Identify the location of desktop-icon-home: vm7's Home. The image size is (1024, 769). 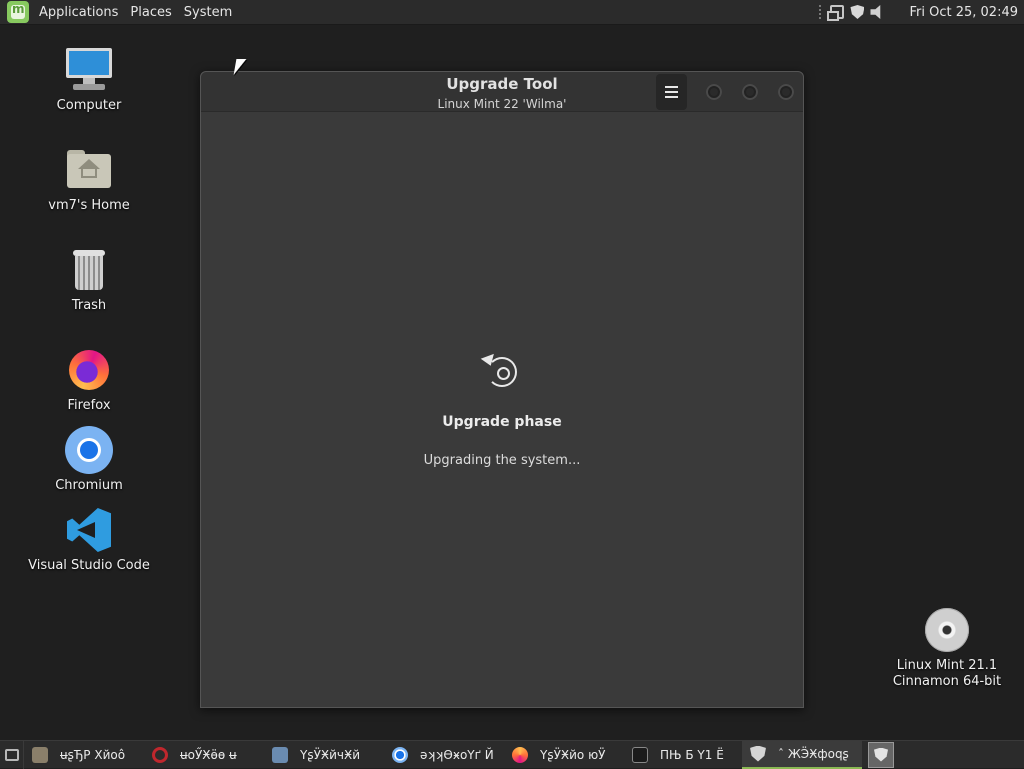
(89, 180).